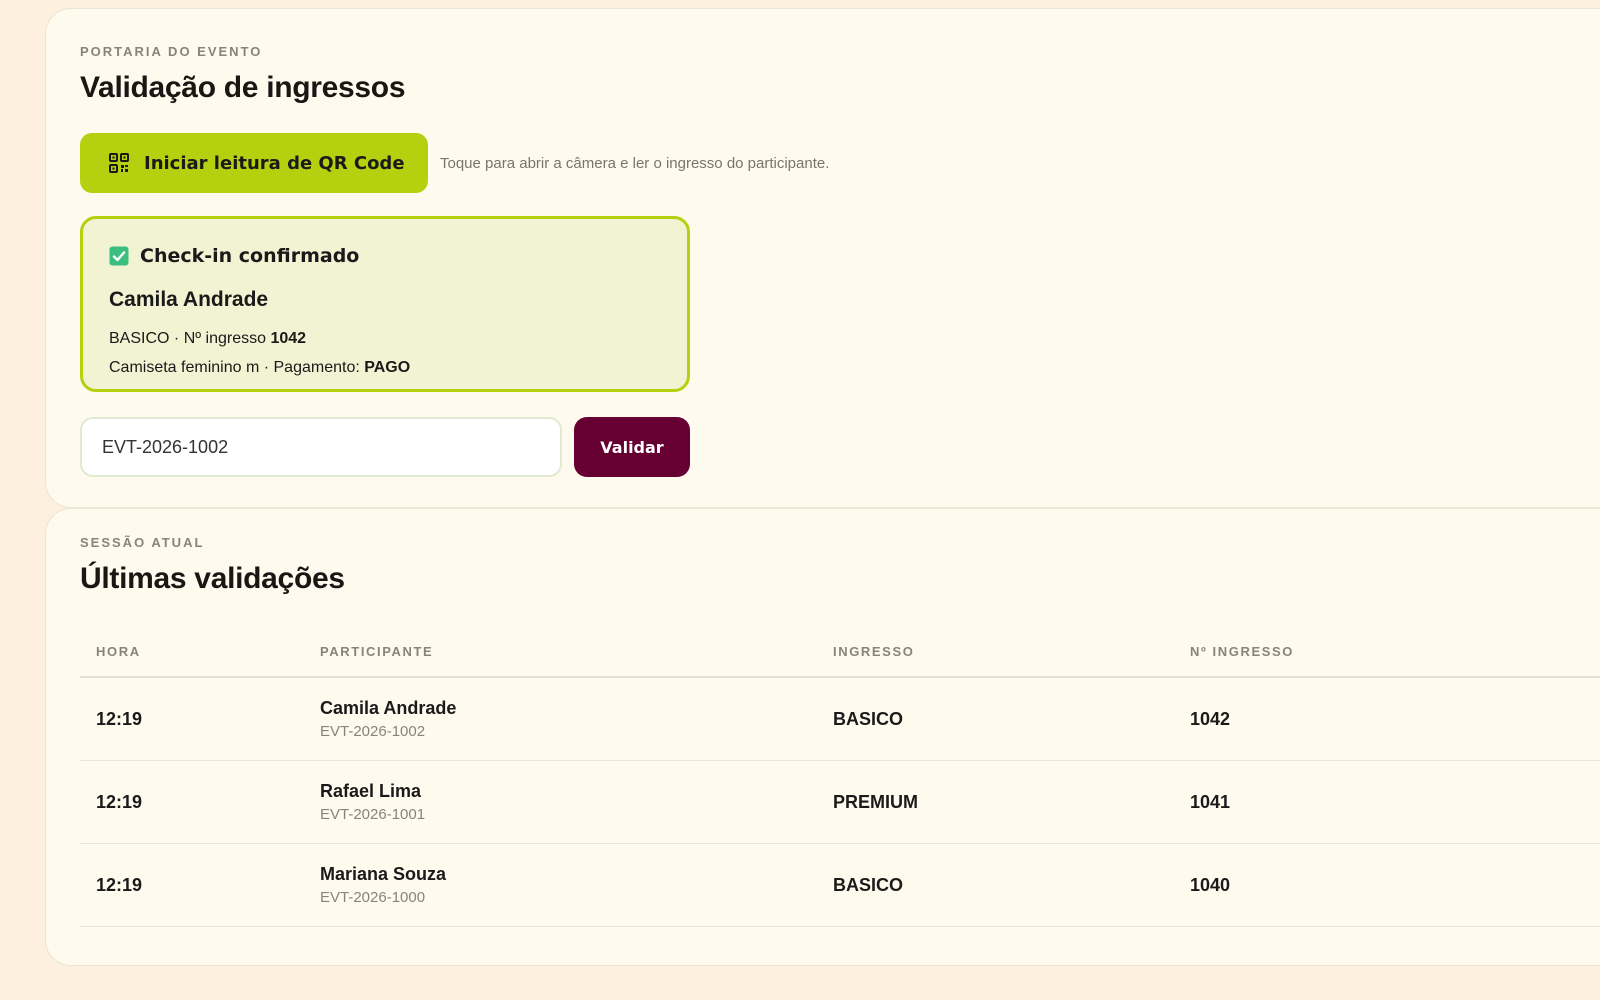 Image resolution: width=1600 pixels, height=1000 pixels. I want to click on qr-code-icon, so click(119, 163).